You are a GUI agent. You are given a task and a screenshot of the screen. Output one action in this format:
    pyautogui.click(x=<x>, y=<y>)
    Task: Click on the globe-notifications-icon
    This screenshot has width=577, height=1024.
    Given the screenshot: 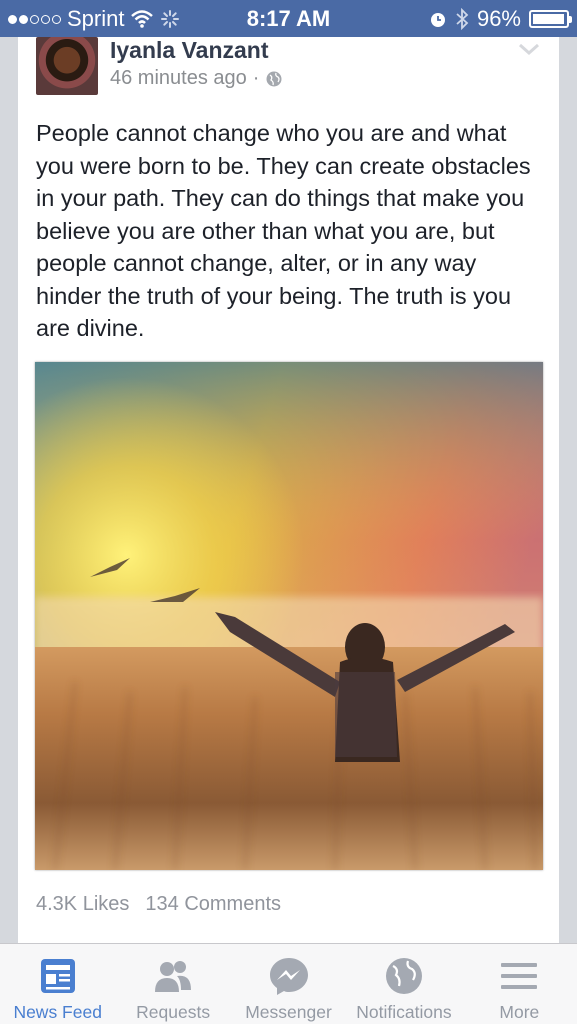 What is the action you would take?
    pyautogui.click(x=403, y=976)
    